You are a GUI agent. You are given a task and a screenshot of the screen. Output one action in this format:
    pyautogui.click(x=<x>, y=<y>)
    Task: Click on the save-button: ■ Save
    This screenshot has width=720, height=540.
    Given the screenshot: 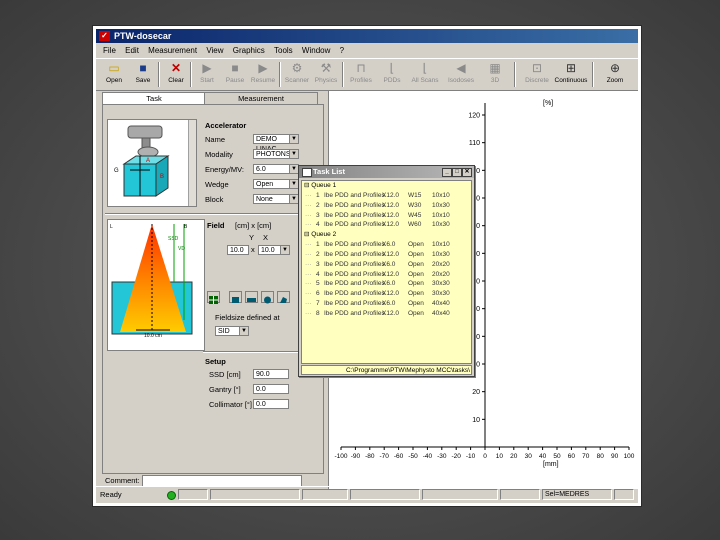 What is the action you would take?
    pyautogui.click(x=143, y=74)
    